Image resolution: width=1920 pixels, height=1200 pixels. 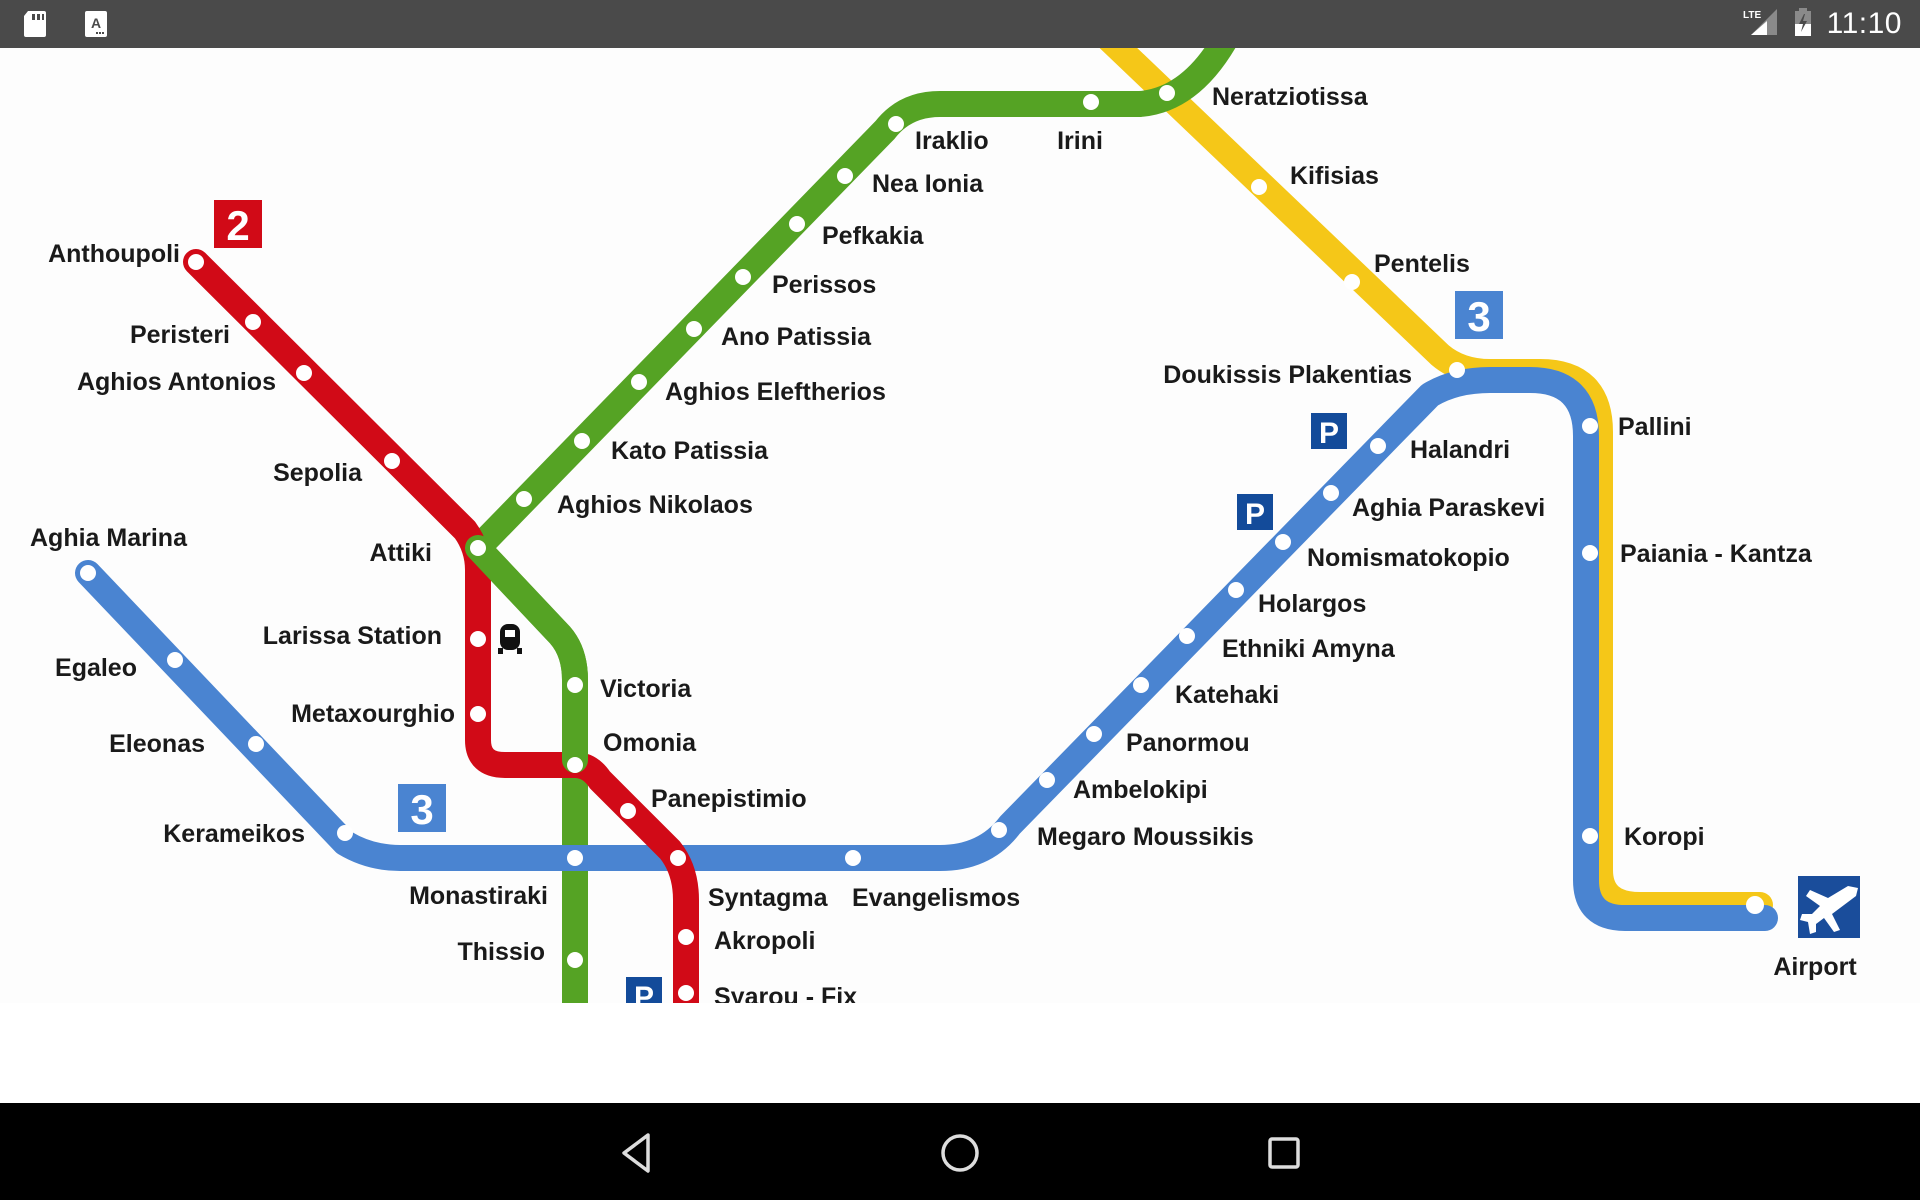 I want to click on station-dot-akropoli, so click(x=686, y=937).